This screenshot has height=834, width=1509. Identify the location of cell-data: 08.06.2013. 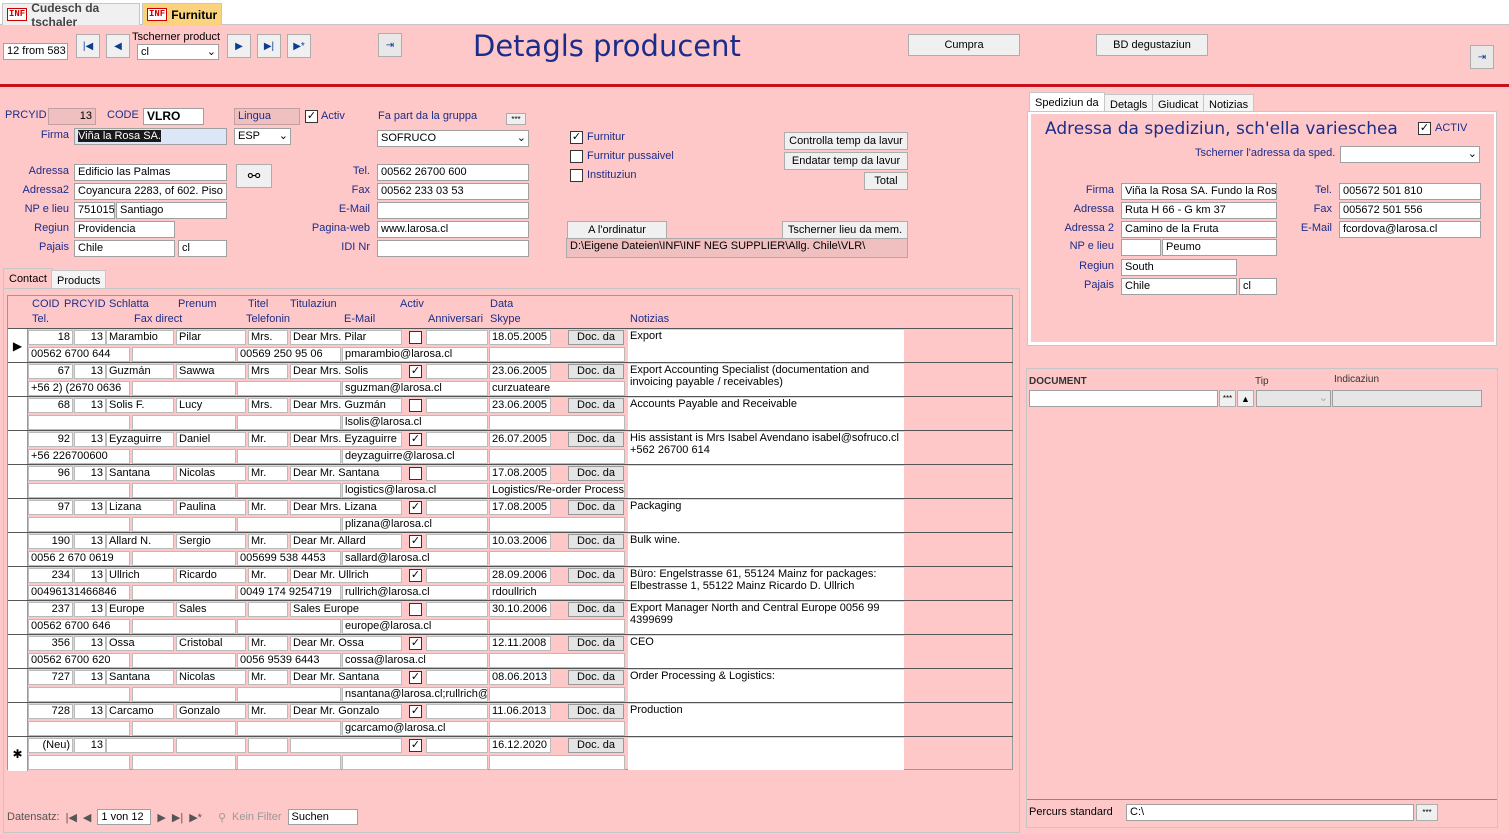
(520, 677).